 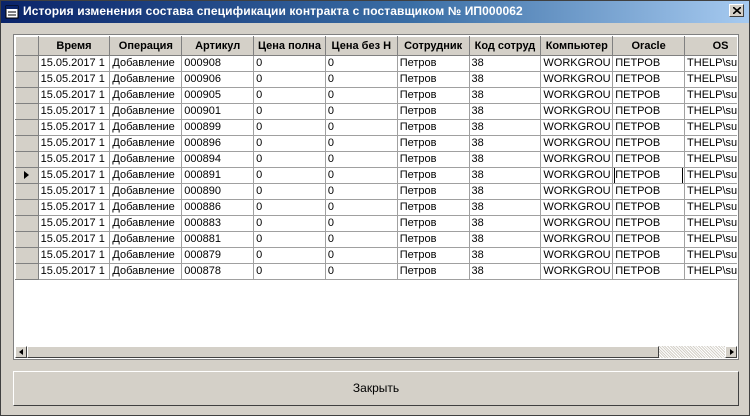 I want to click on column-header: Компьютер, so click(x=577, y=46).